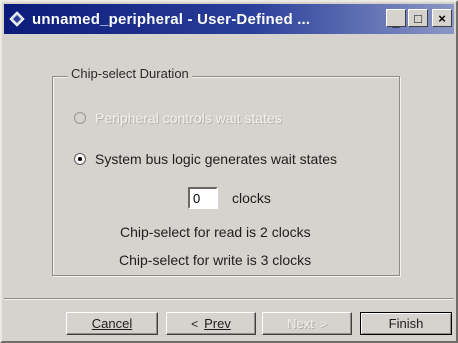  I want to click on minimize-button: _, so click(396, 19).